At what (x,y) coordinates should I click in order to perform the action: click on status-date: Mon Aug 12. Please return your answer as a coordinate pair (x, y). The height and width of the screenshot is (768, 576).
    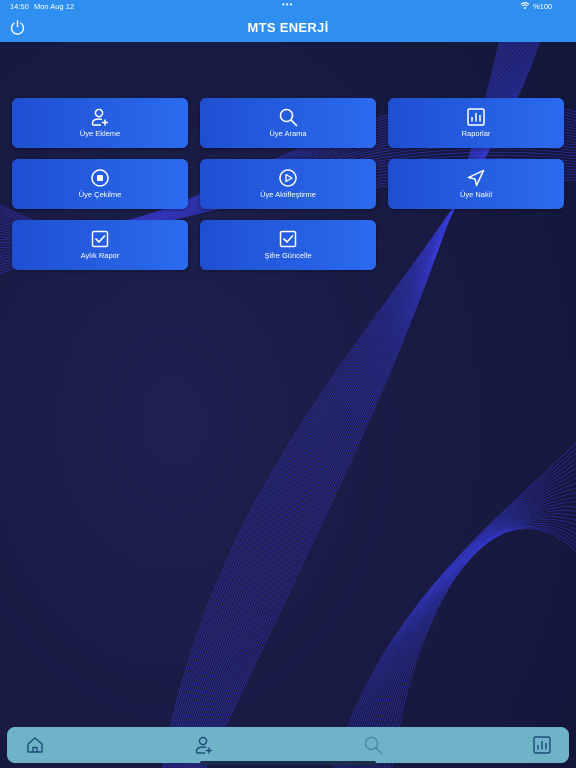
    Looking at the image, I should click on (54, 6).